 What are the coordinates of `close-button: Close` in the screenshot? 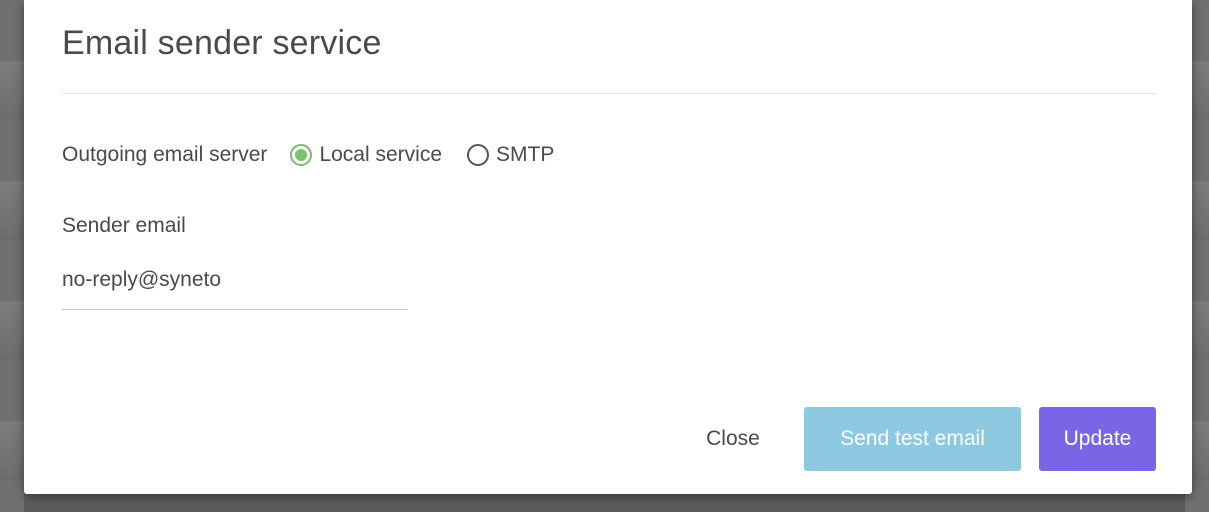 It's located at (733, 439).